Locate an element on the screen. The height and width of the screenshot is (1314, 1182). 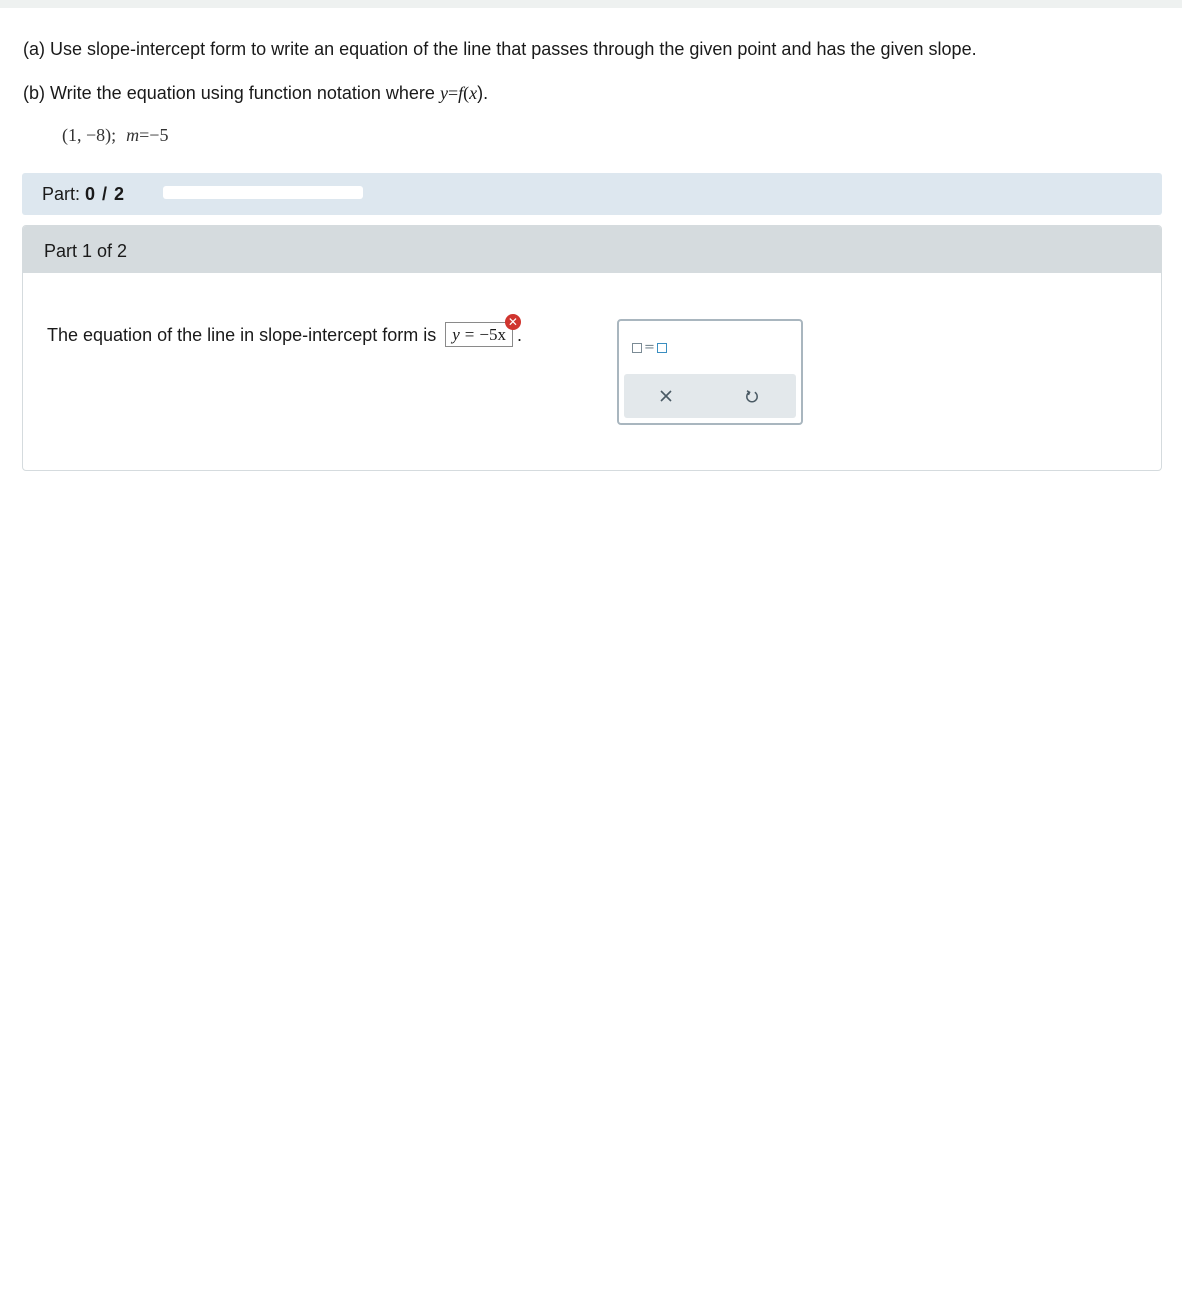
equals-icon: = is located at coordinates (649, 347).